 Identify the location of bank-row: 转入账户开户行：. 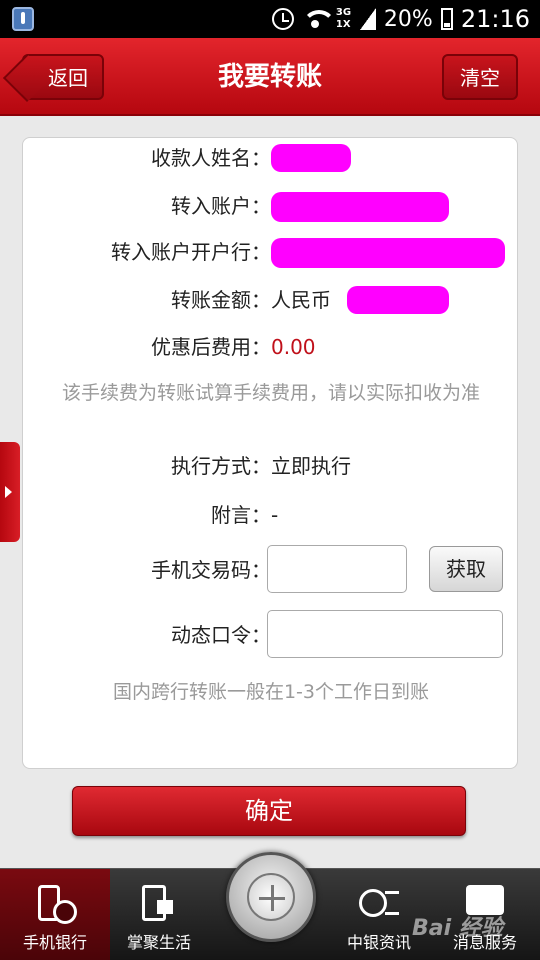
(271, 252).